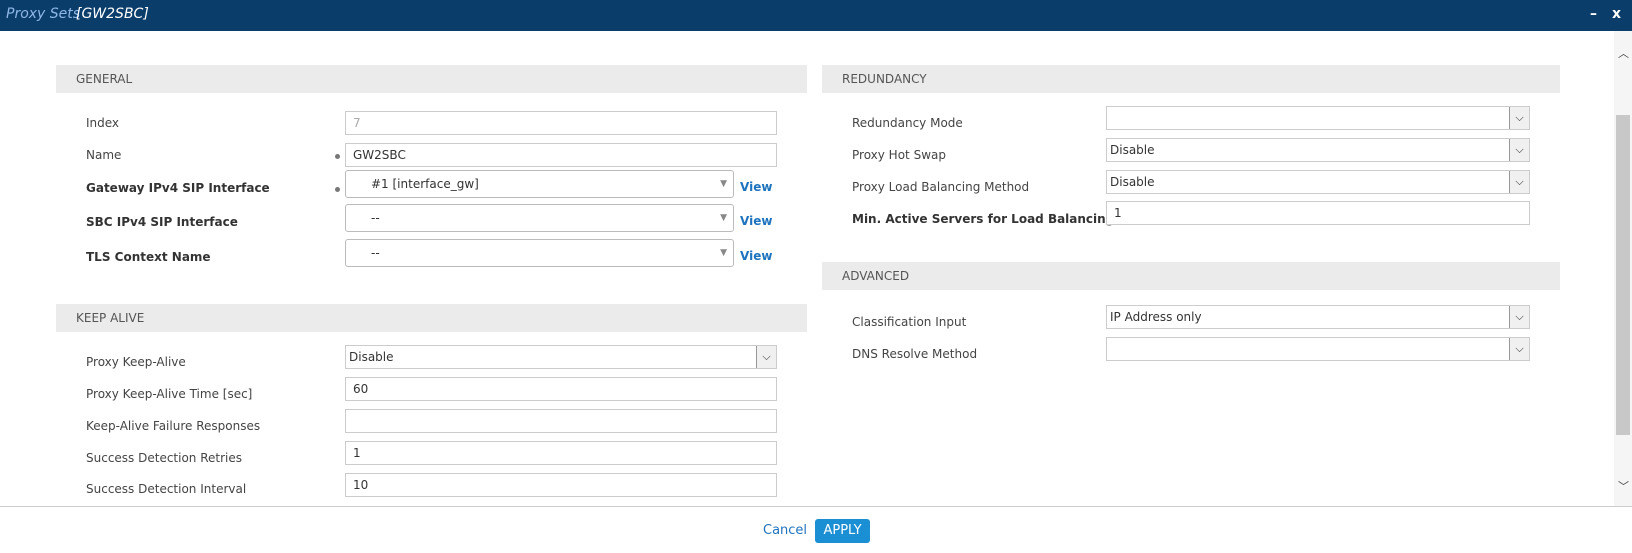  I want to click on proxy-hot-swap-label: Proxy Hot Swap, so click(899, 155).